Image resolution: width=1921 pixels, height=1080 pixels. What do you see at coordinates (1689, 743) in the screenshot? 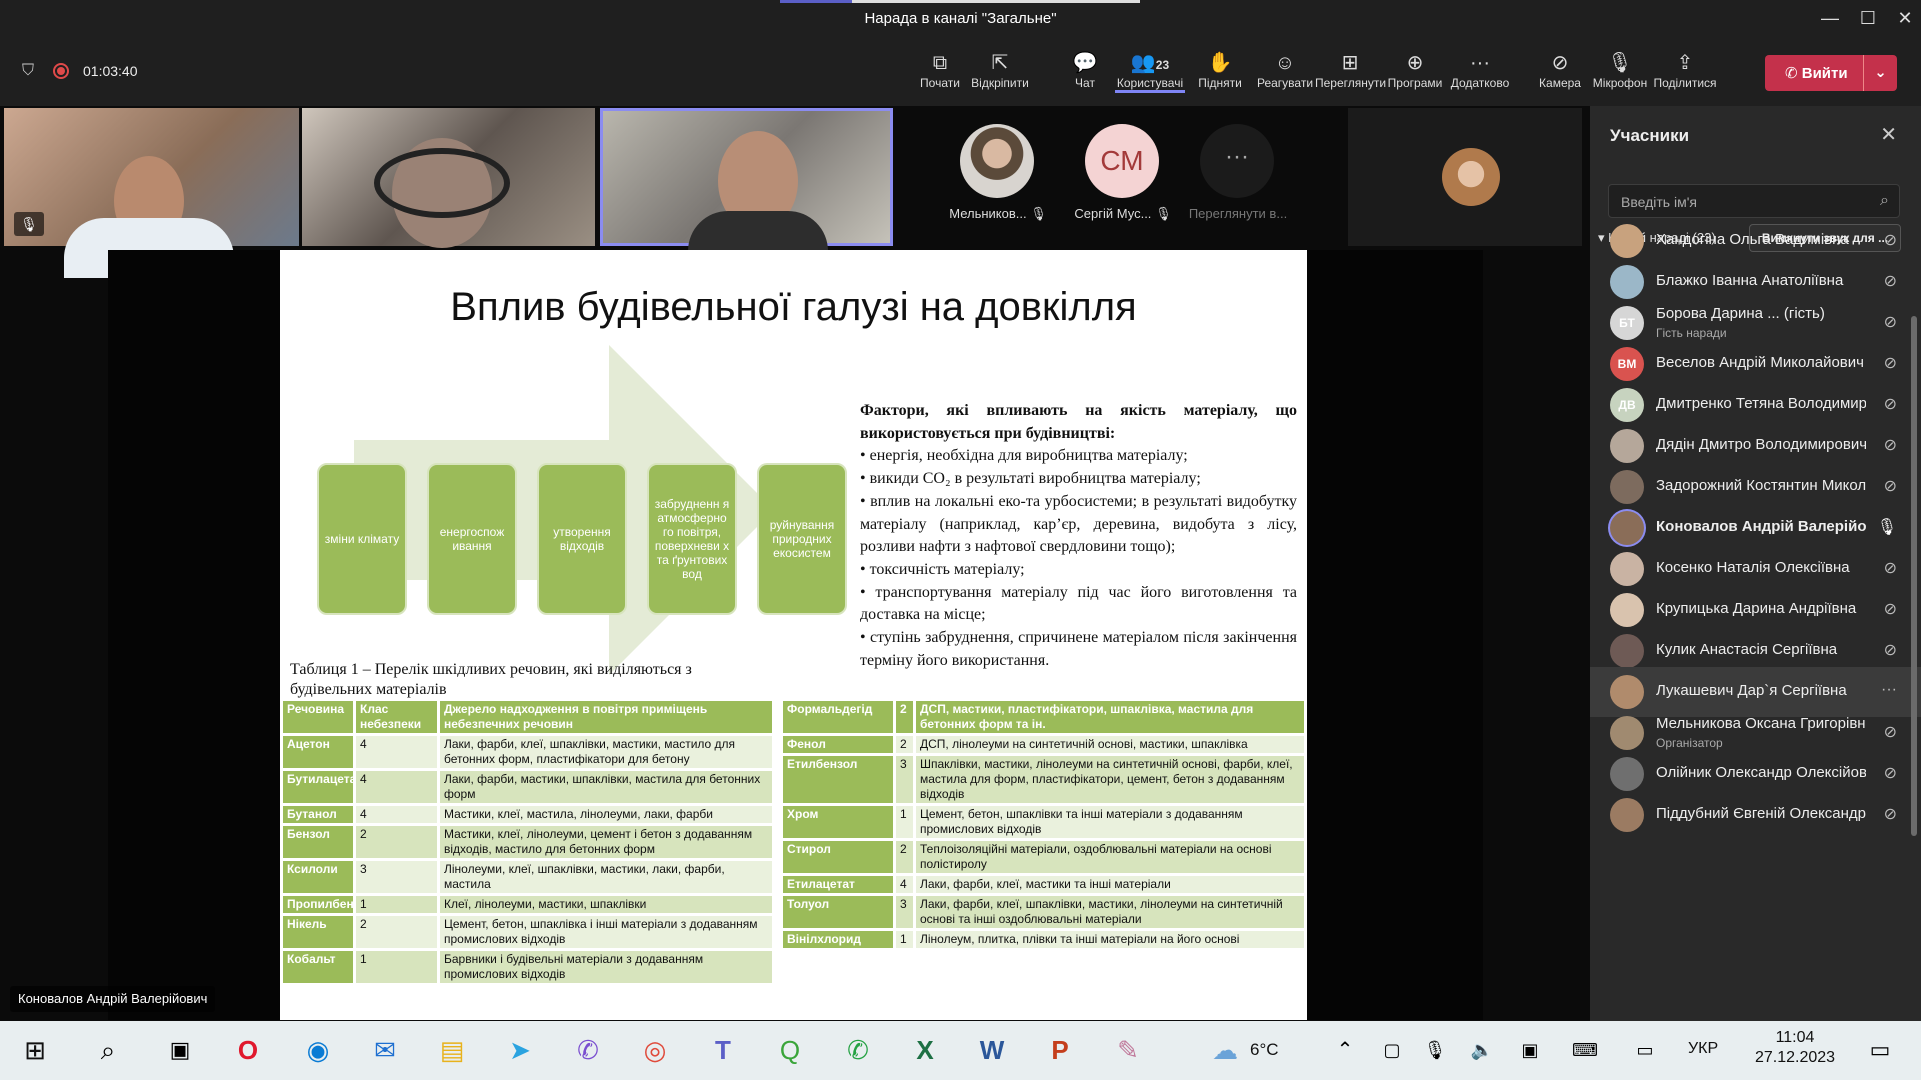
I see `participant-role: Організатор` at bounding box center [1689, 743].